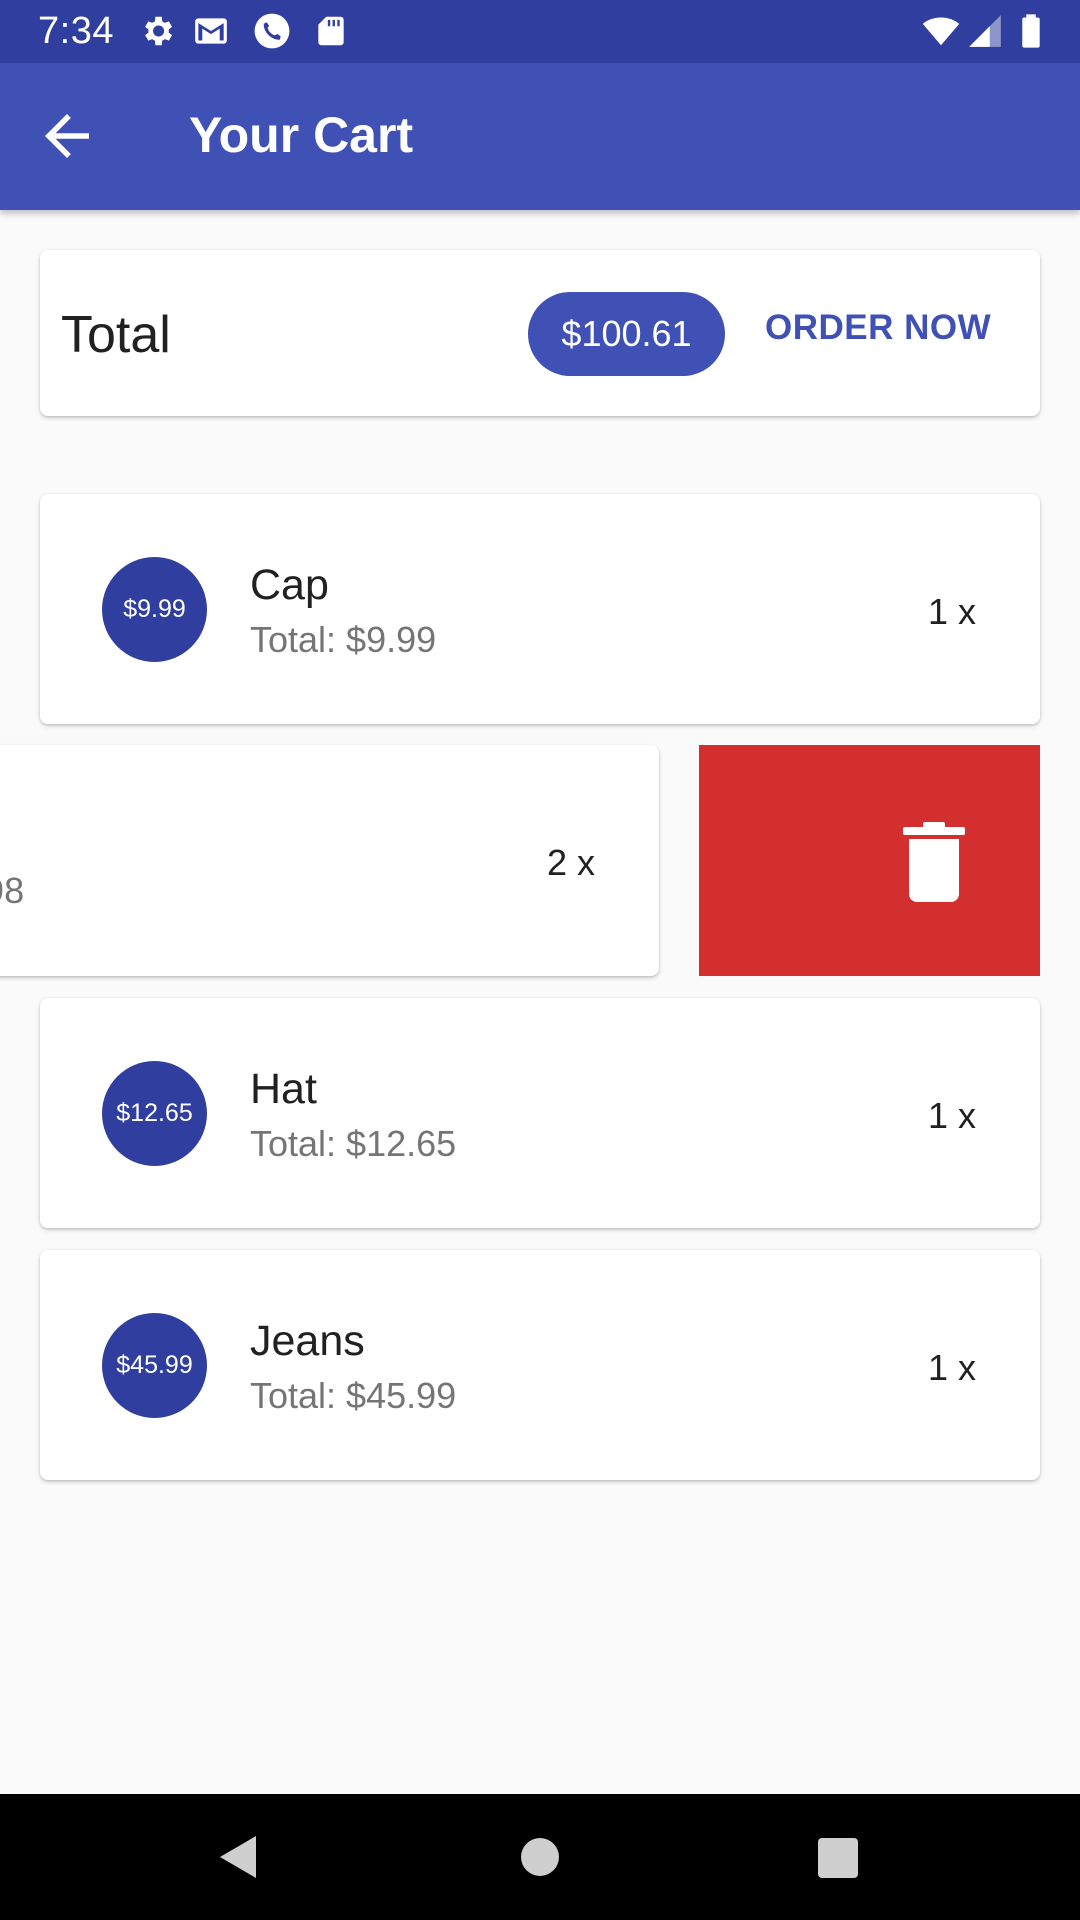 The image size is (1080, 1920). Describe the element at coordinates (331, 31) in the screenshot. I see `sd-card-icon` at that location.